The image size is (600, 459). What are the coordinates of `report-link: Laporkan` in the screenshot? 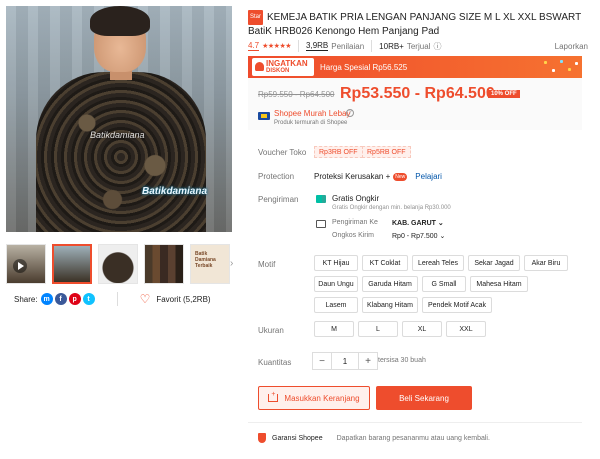 It's located at (571, 46).